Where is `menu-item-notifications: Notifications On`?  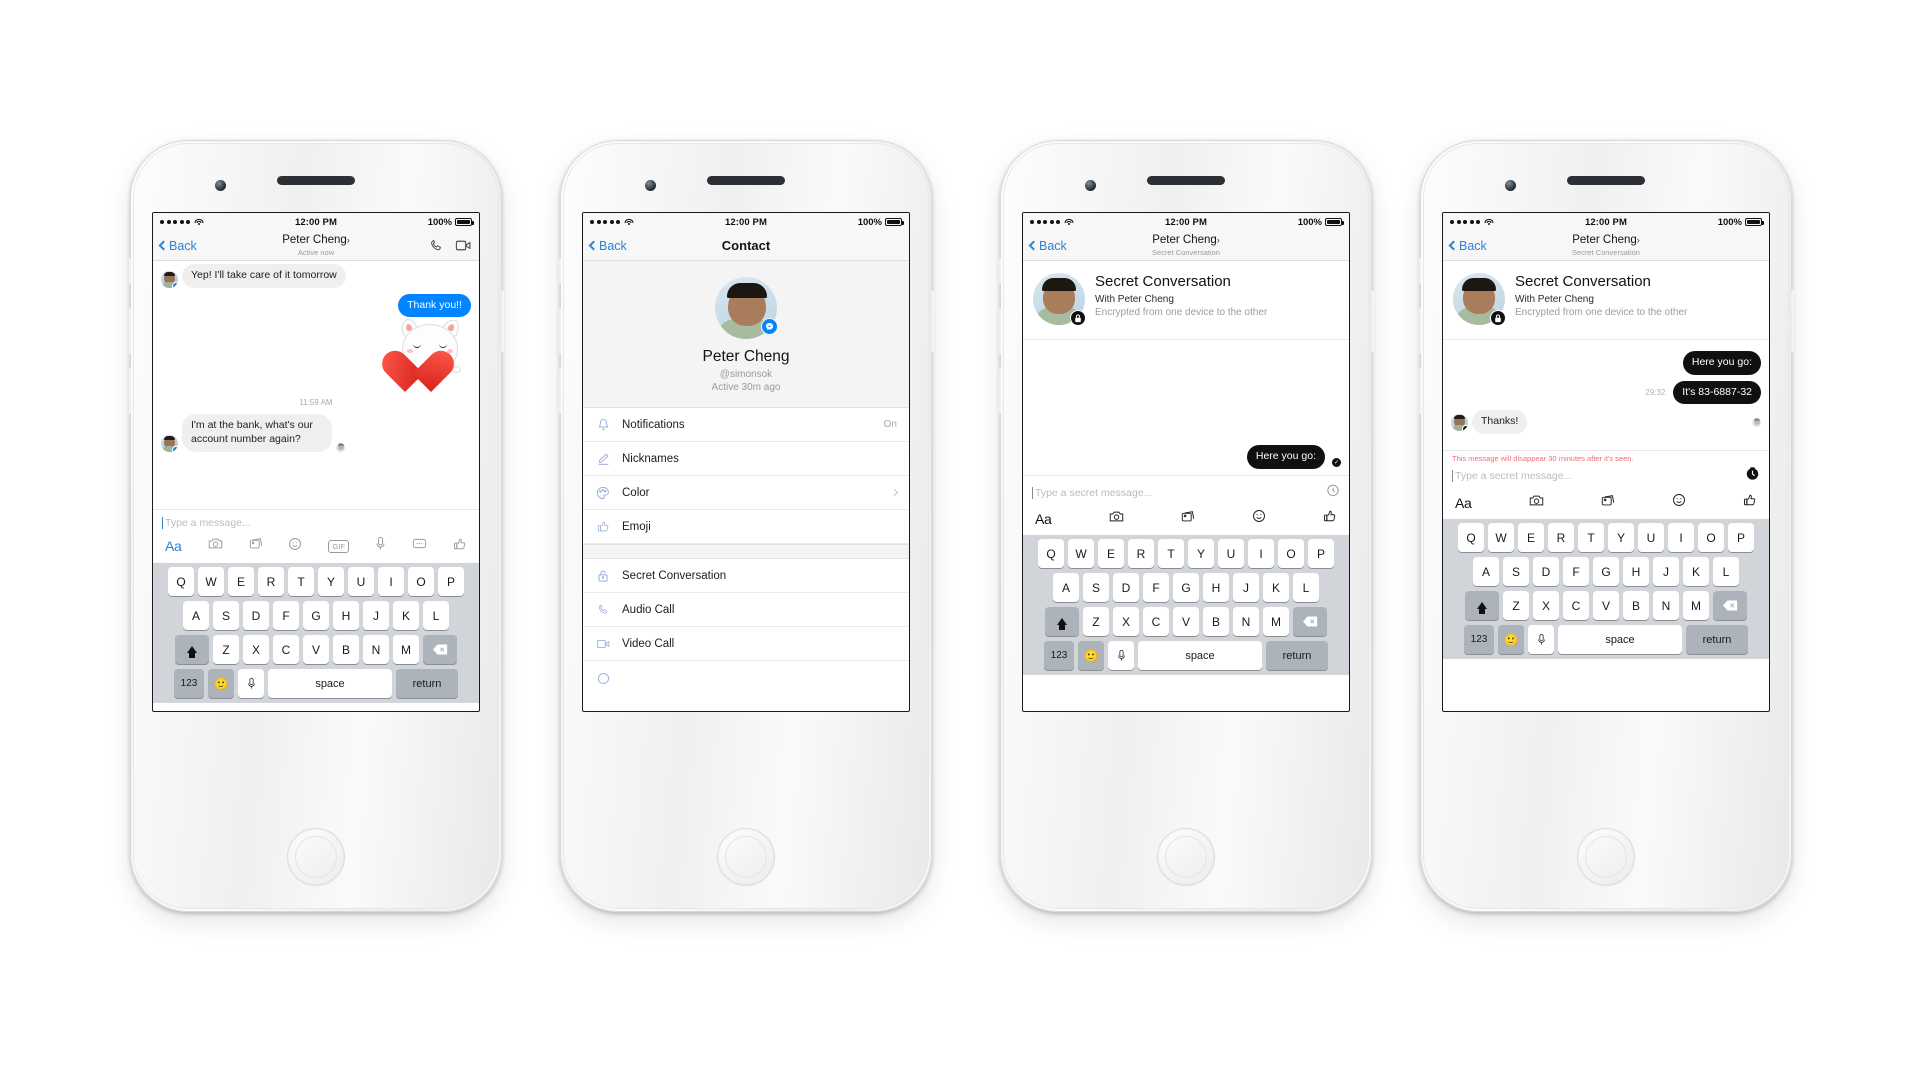 menu-item-notifications: Notifications On is located at coordinates (746, 425).